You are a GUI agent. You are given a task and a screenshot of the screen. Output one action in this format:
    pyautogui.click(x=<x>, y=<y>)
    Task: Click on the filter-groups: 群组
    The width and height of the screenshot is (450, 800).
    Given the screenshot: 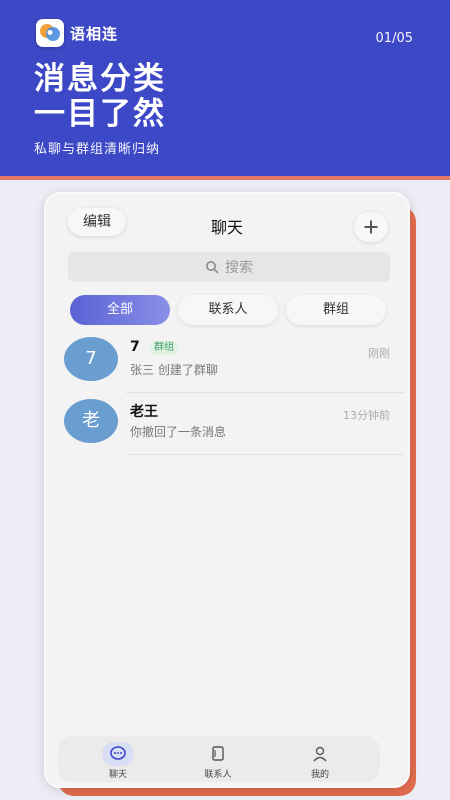 What is the action you would take?
    pyautogui.click(x=336, y=310)
    